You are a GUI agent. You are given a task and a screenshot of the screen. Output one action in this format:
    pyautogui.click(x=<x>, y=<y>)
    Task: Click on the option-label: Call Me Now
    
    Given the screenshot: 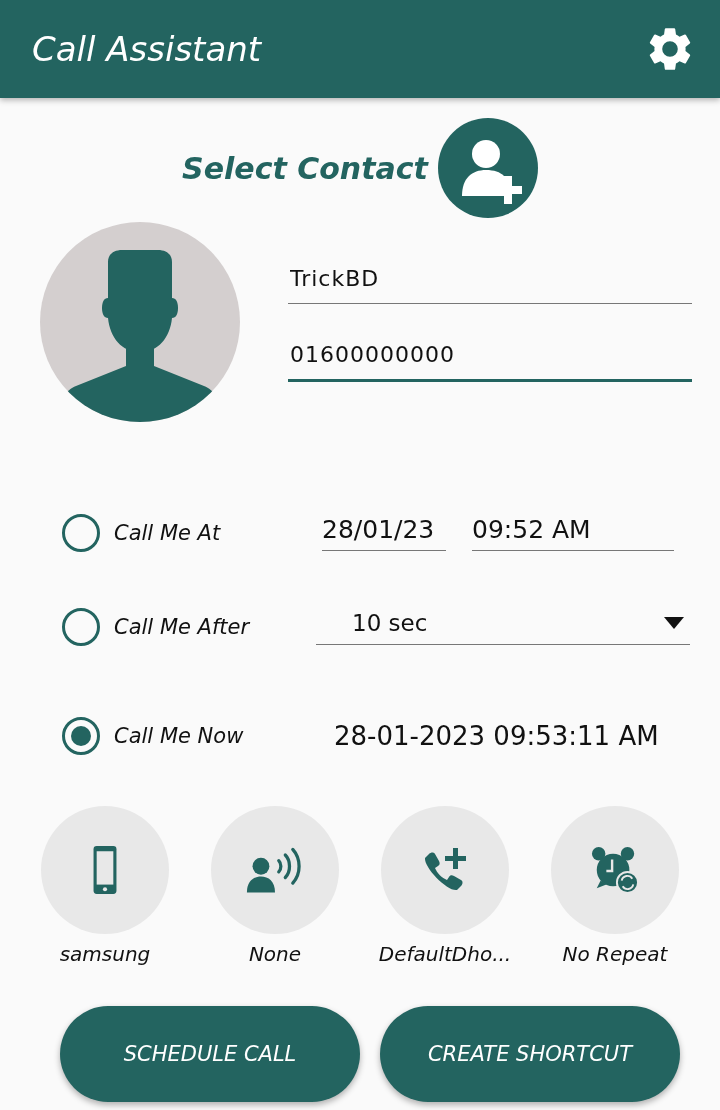 What is the action you would take?
    pyautogui.click(x=179, y=736)
    